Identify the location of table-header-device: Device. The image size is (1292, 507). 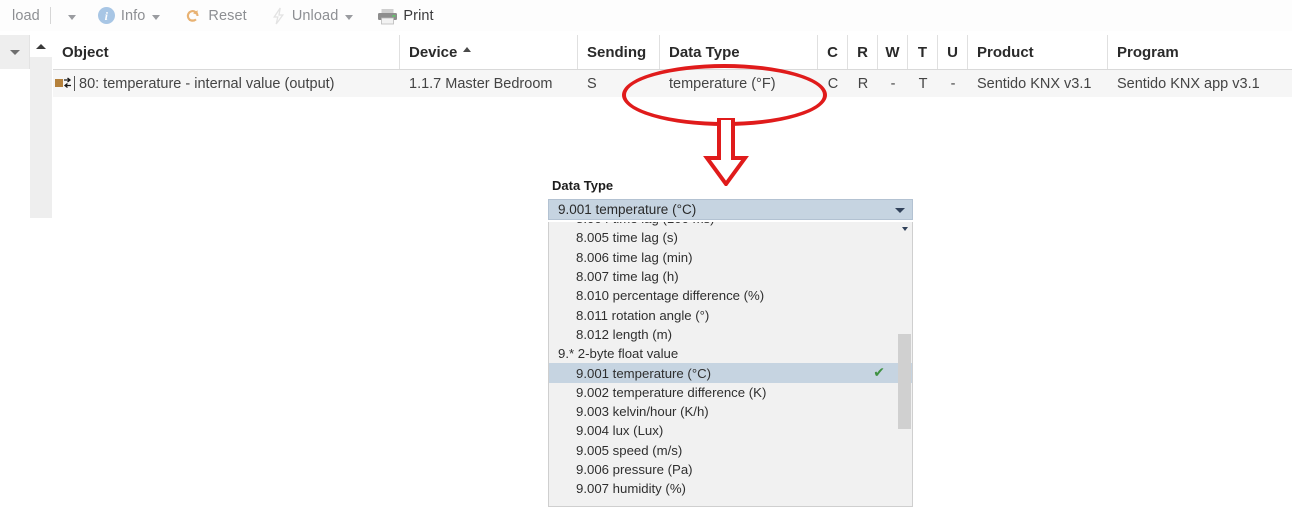
(489, 52).